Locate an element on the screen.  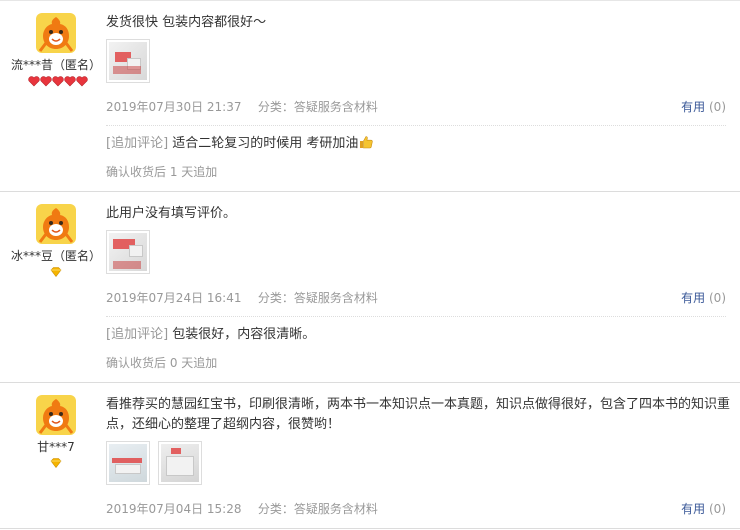
append-after: 确认收货后 0 天追加 is located at coordinates (162, 363).